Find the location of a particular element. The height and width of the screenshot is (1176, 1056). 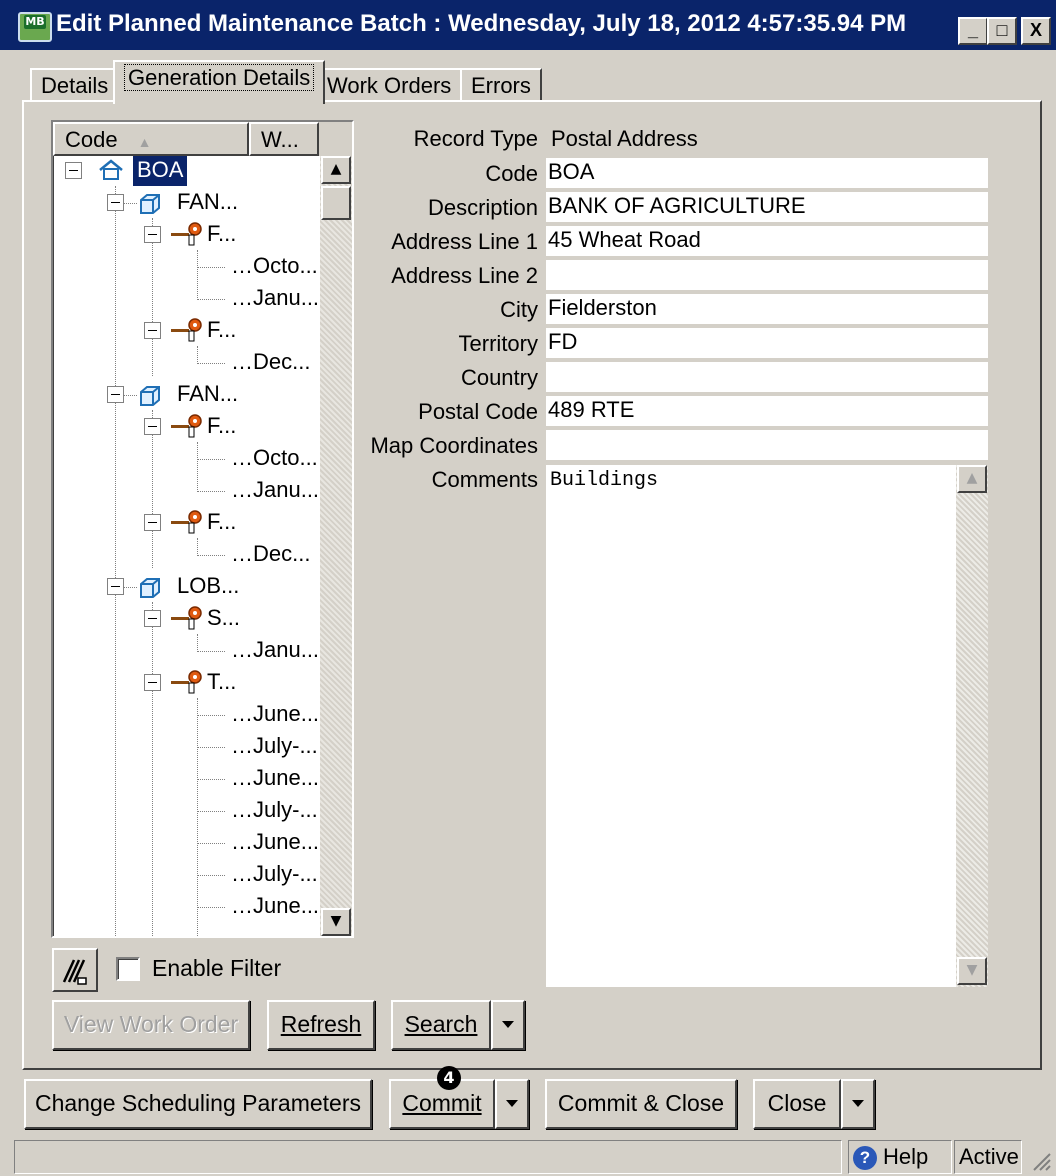

city-label: City is located at coordinates (519, 309).